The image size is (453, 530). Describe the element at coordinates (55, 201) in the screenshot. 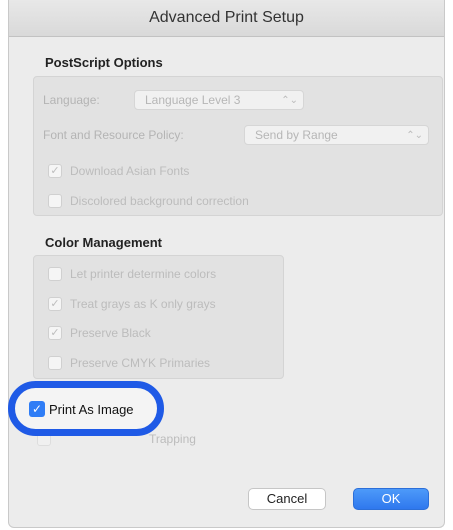

I see `discolored-background-checkbox` at that location.